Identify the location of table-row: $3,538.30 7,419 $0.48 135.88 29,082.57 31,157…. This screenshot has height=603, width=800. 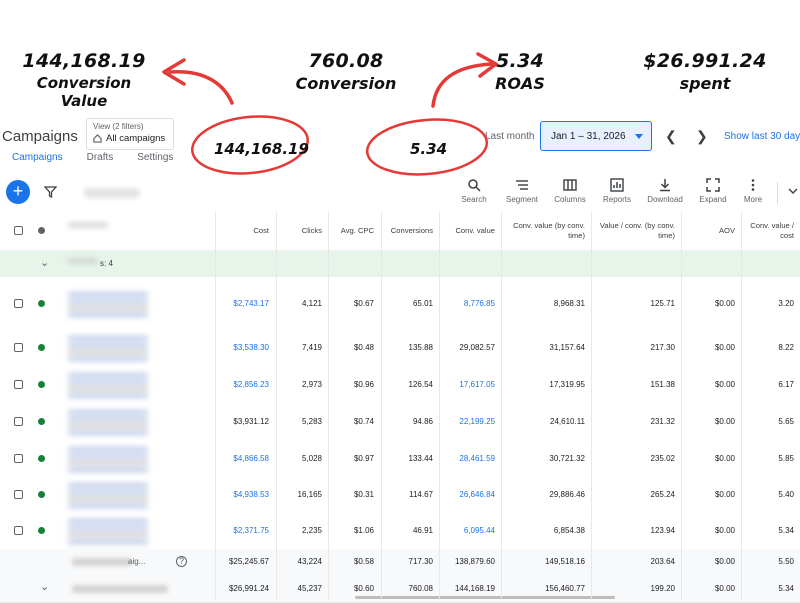
(400, 348).